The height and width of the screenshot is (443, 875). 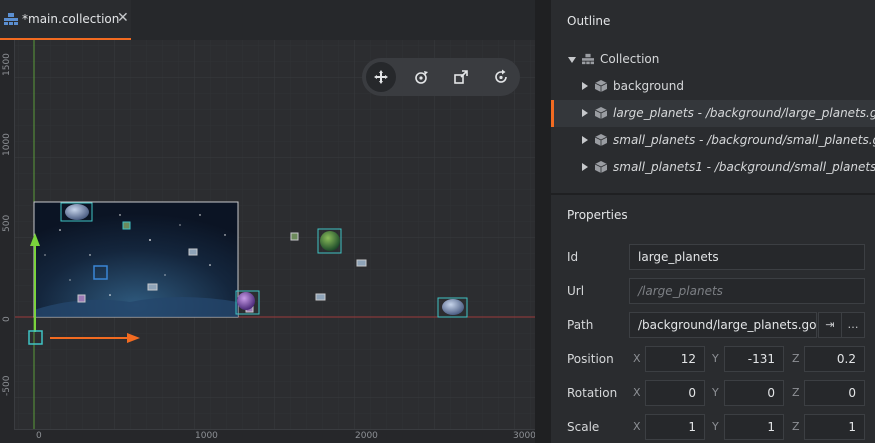 I want to click on position-y-field: -131, so click(x=754, y=359).